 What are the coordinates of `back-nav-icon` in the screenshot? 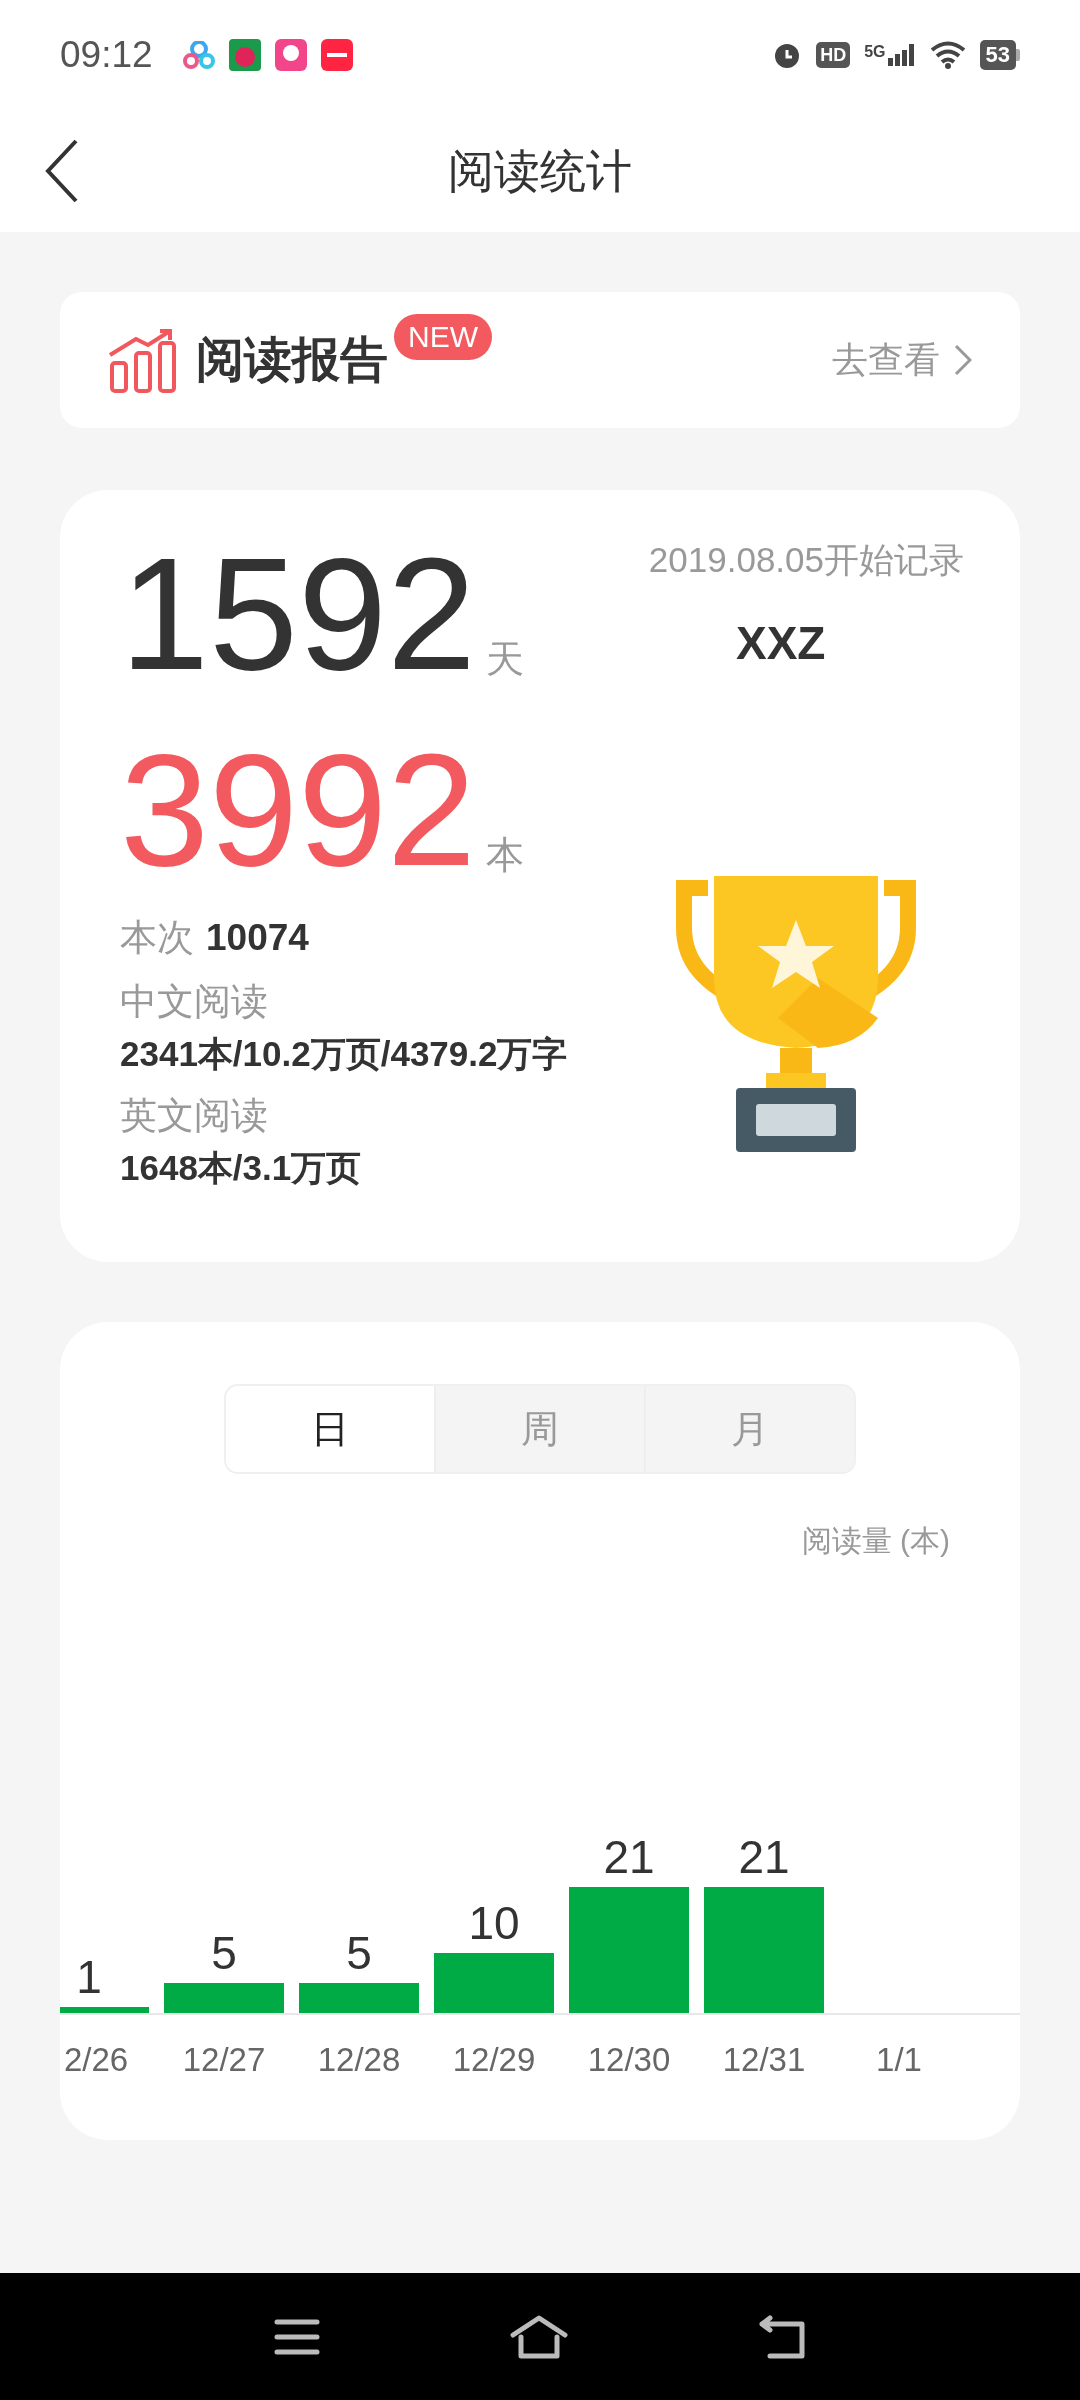 It's located at (782, 2336).